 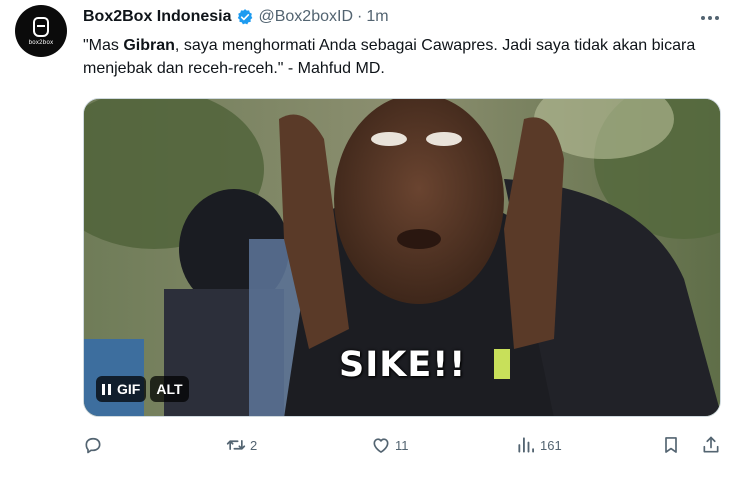 I want to click on views-bar-chart-icon, so click(x=526, y=445).